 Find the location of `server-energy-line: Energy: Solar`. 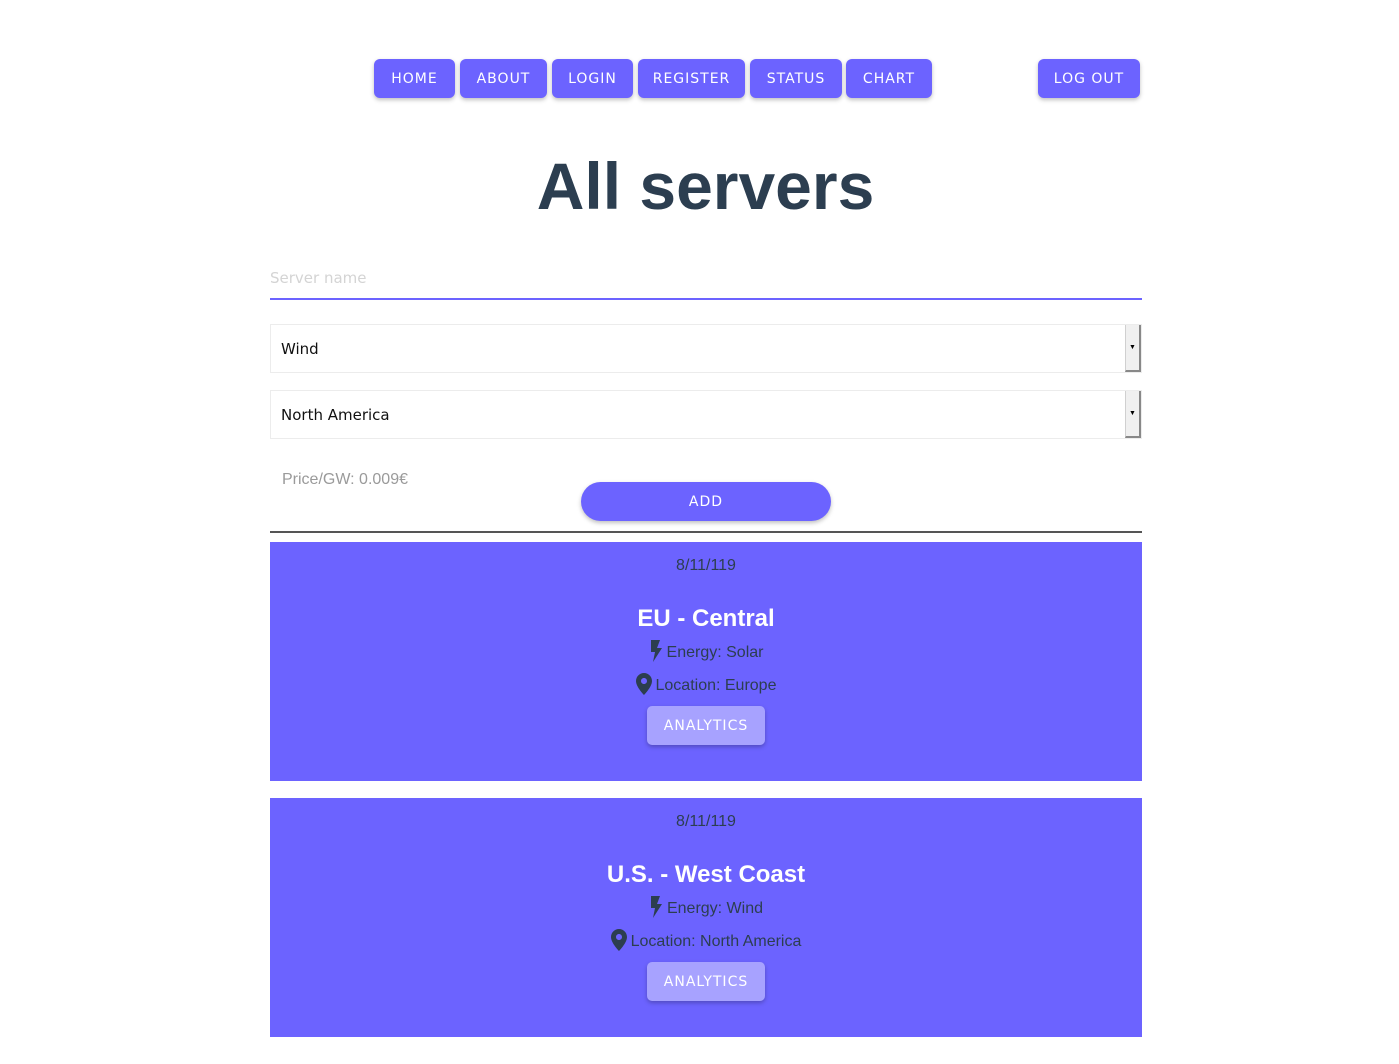

server-energy-line: Energy: Solar is located at coordinates (706, 651).